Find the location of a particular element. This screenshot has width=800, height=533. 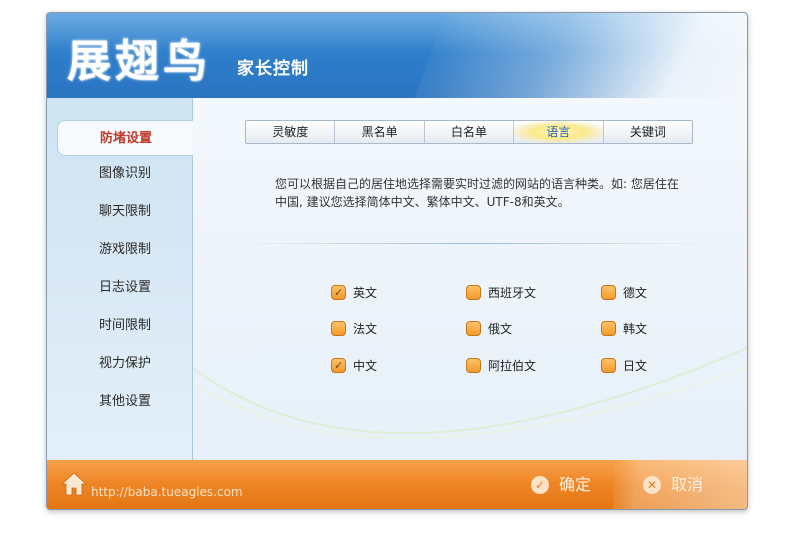

language-label: 中文 is located at coordinates (365, 366).